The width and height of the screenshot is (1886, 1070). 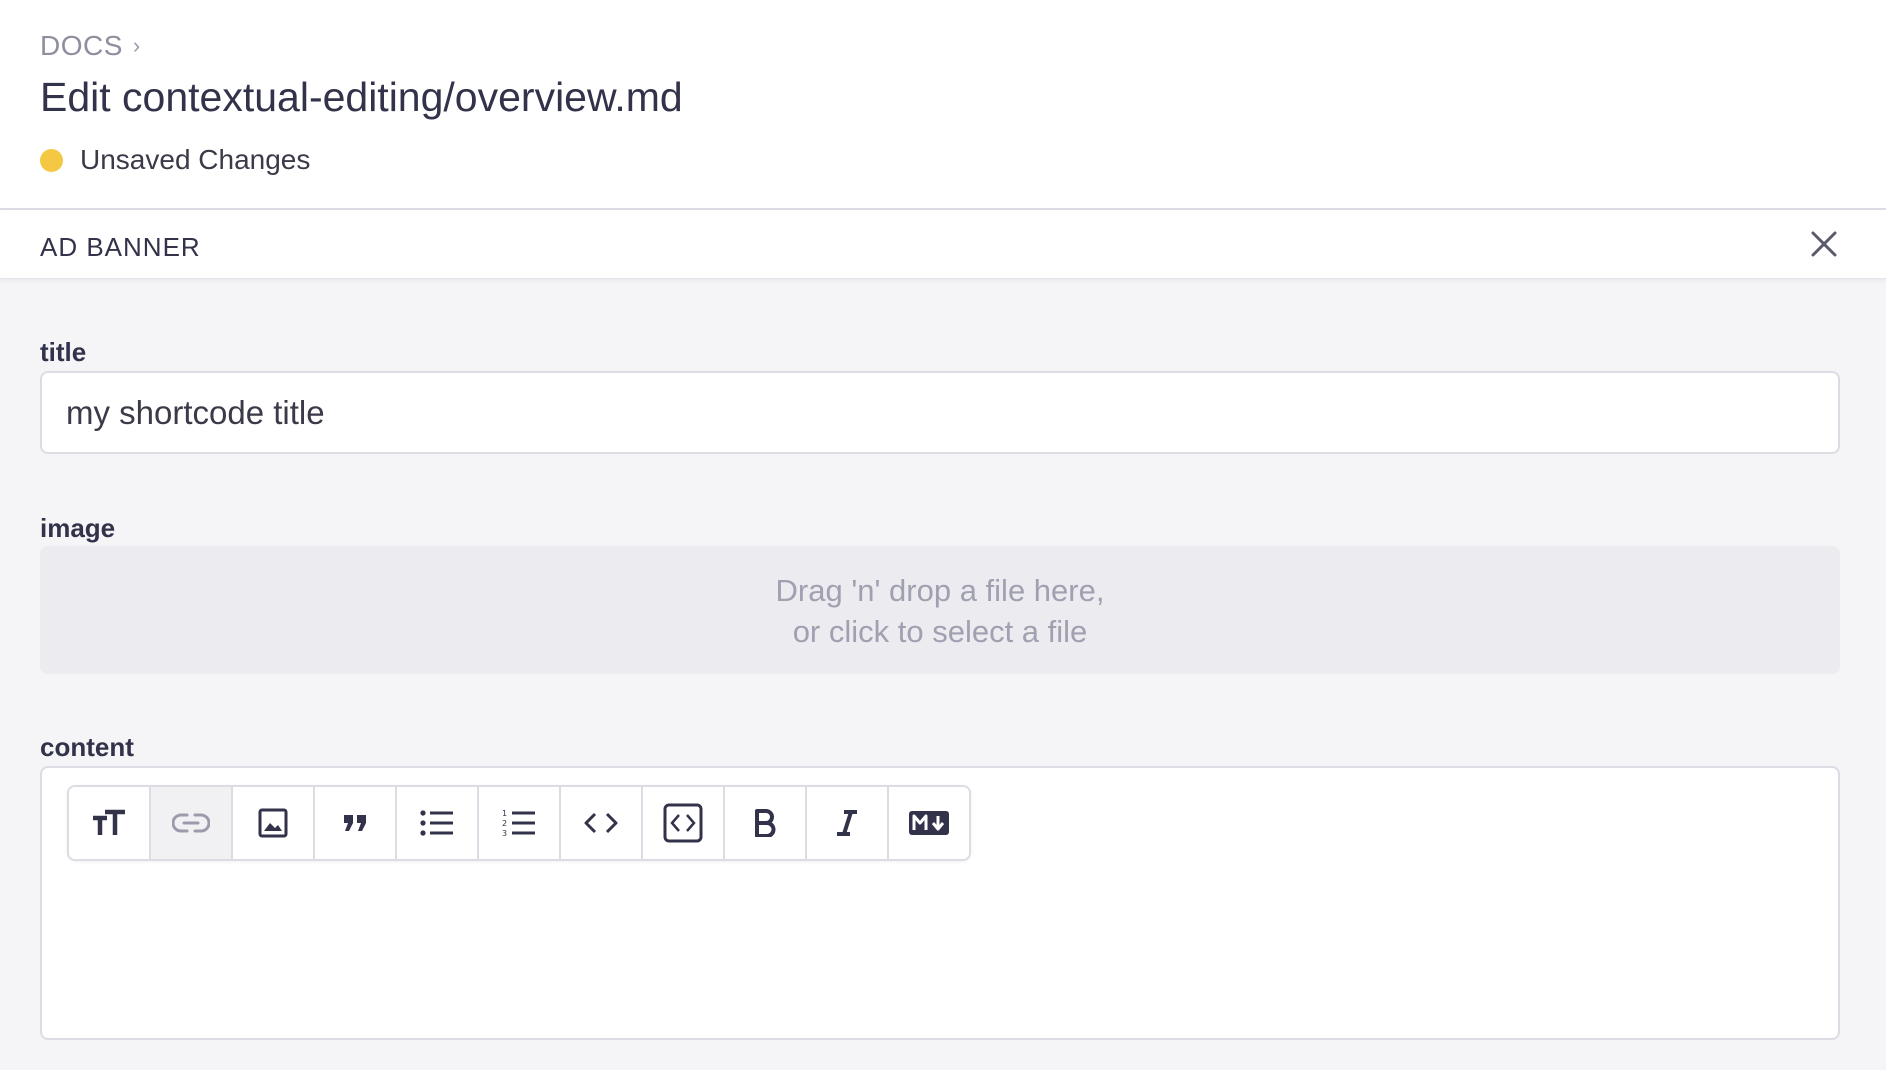 I want to click on content-field-label: content, so click(x=87, y=747).